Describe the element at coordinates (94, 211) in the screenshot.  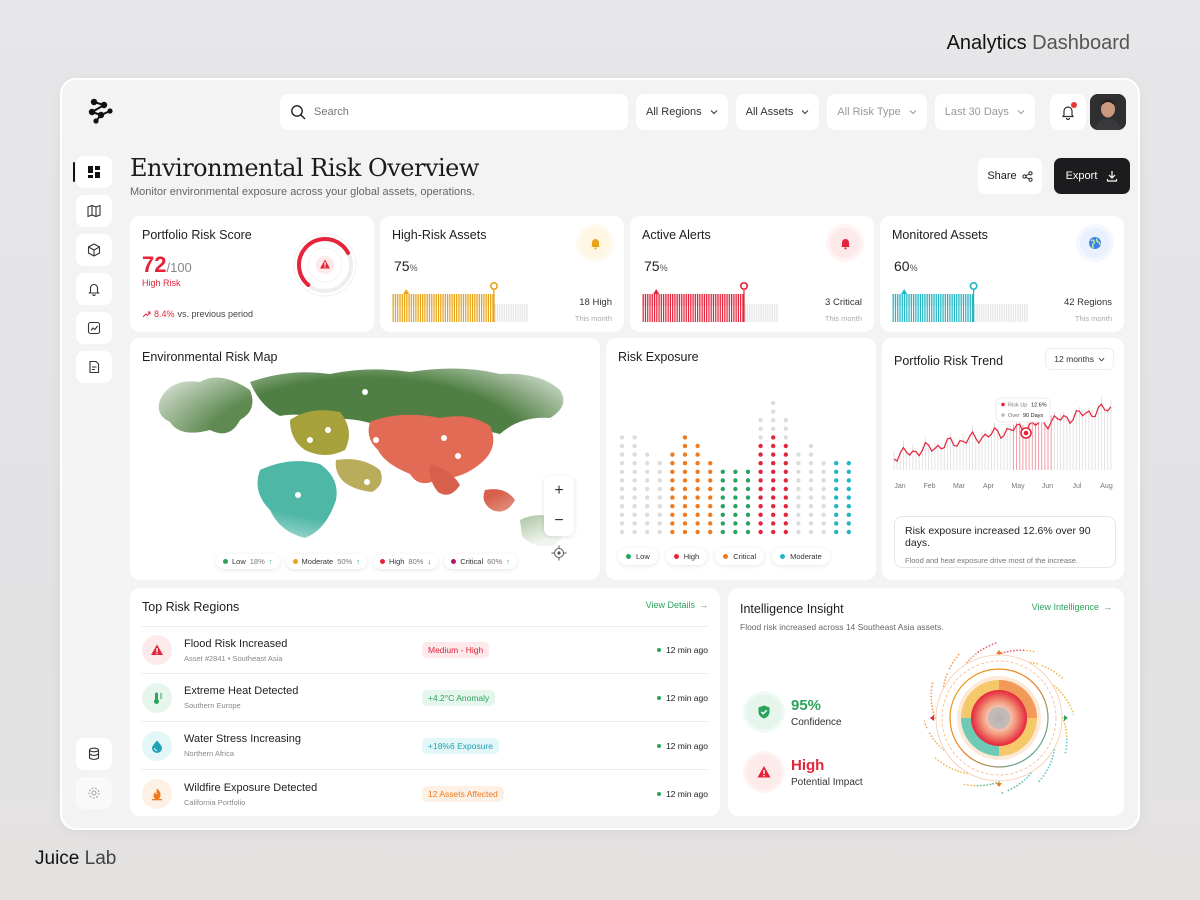
I see `nav-map` at that location.